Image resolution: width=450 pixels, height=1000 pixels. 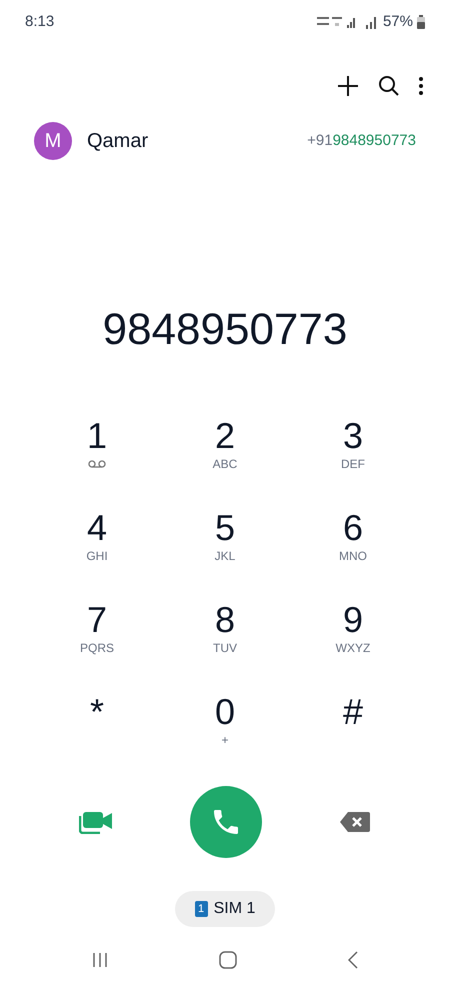 I want to click on status-time: 8:13, so click(x=39, y=22).